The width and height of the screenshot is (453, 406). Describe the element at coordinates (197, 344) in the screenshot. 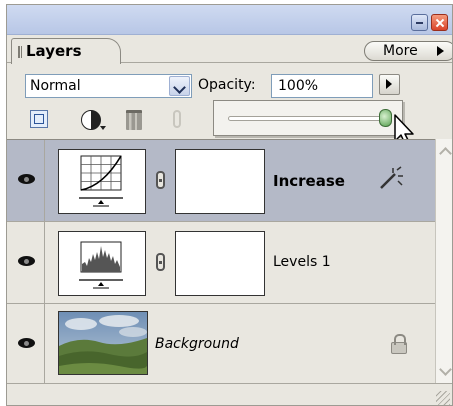

I see `layer-name: Background` at that location.